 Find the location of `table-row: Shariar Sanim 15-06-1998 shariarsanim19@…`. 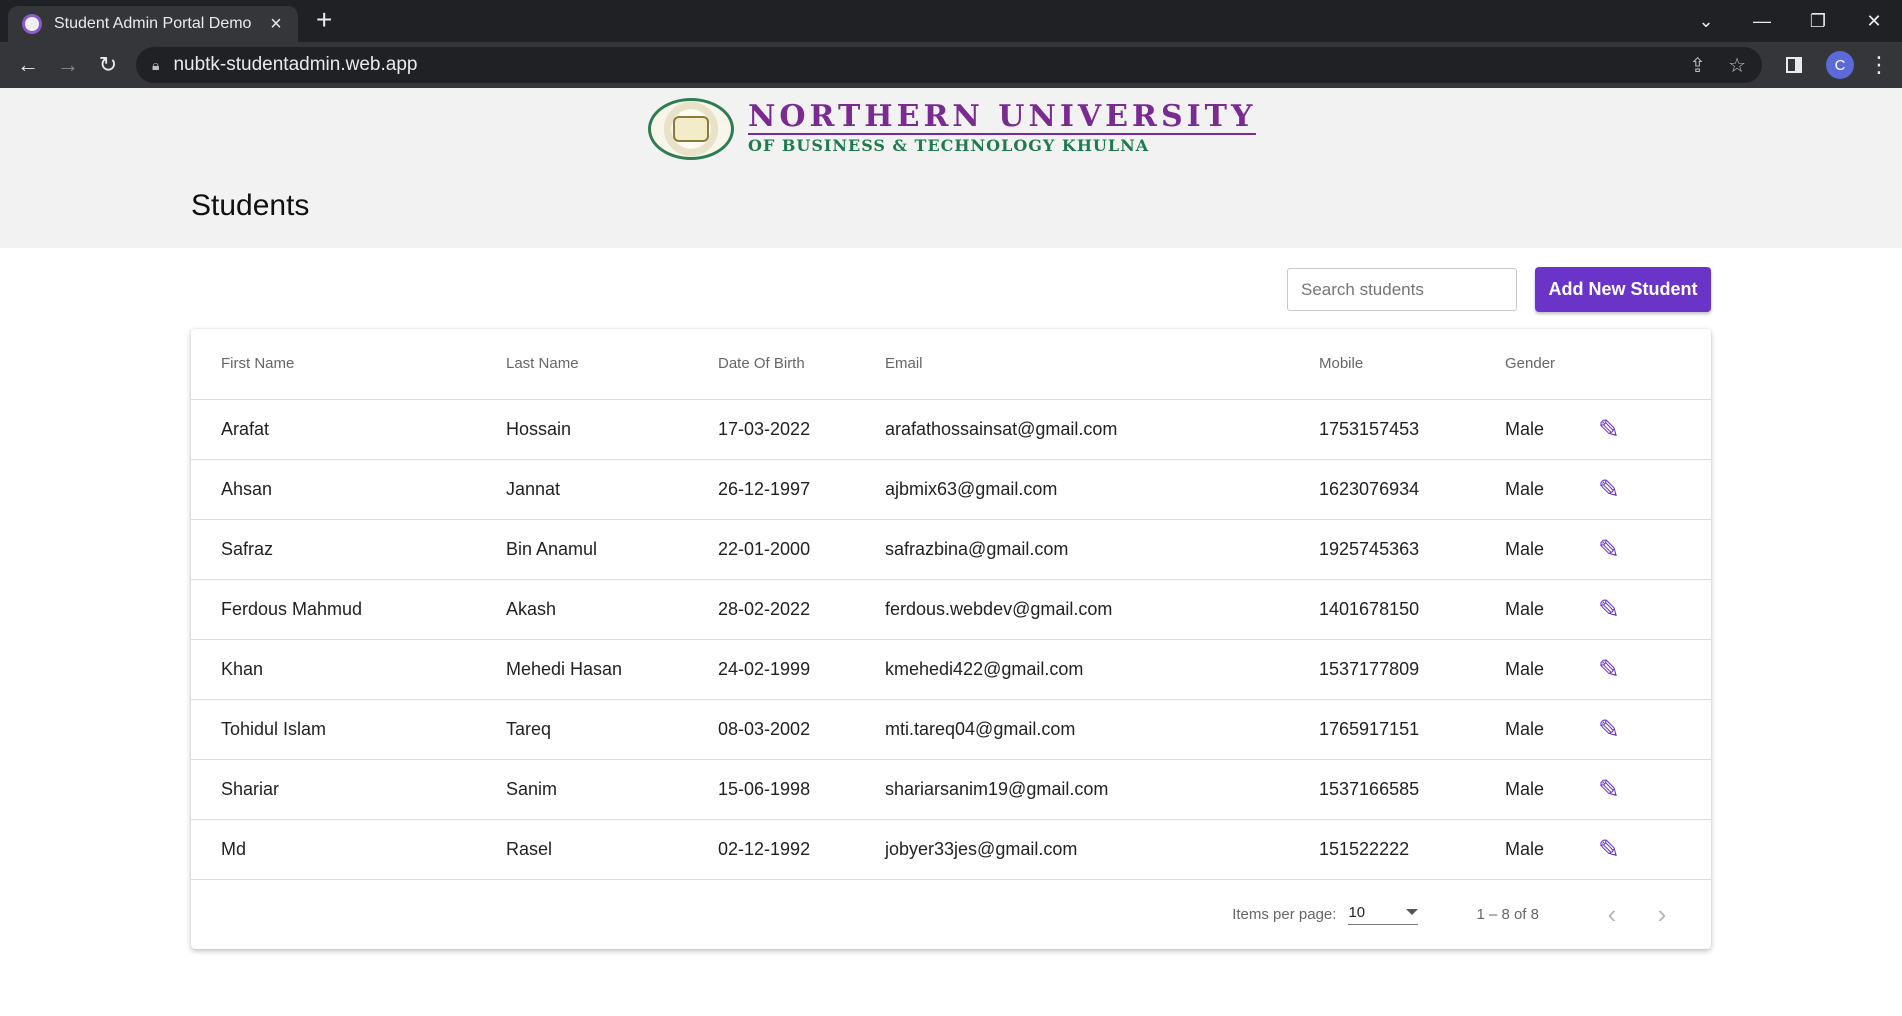

table-row: Shariar Sanim 15-06-1998 shariarsanim19@… is located at coordinates (951, 789).